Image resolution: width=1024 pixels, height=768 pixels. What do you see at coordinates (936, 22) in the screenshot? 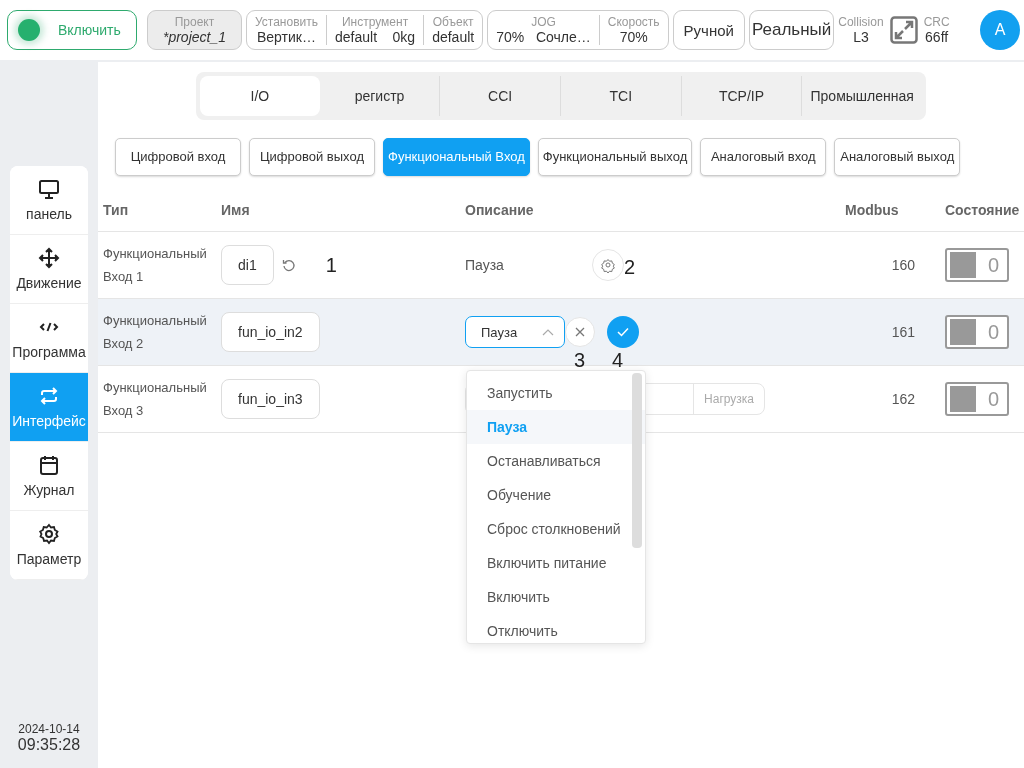
I see `crc-label: CRC` at bounding box center [936, 22].